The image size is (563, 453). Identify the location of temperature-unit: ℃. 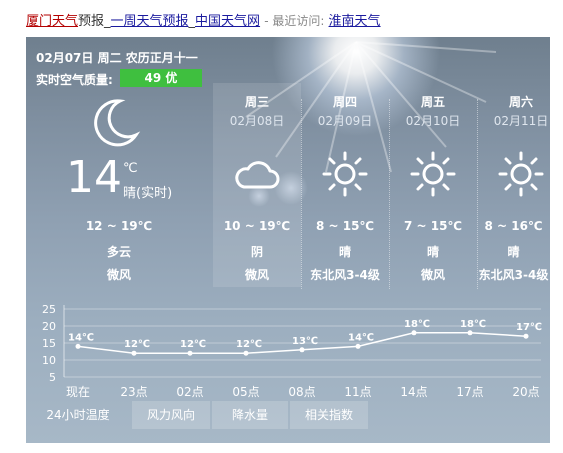
(130, 168).